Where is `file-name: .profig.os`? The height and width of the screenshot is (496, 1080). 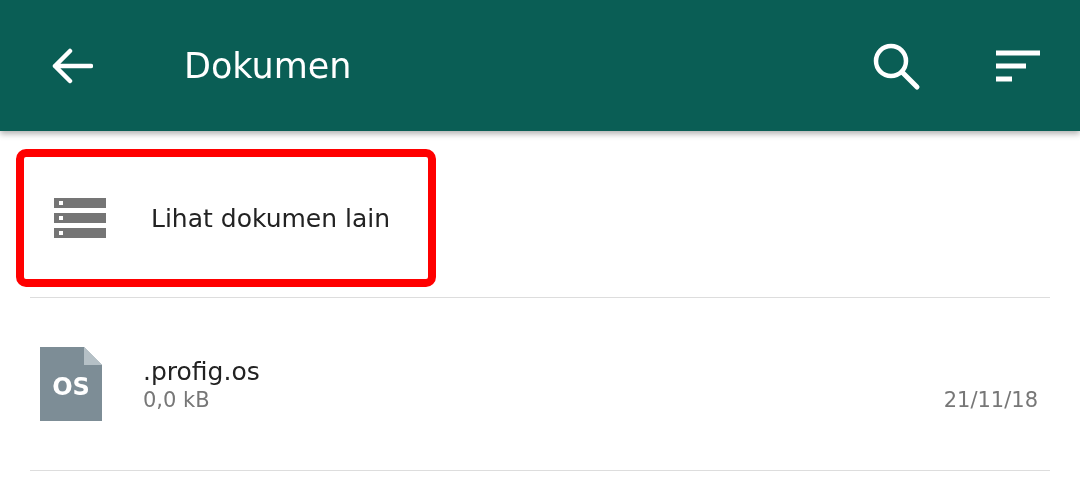 file-name: .profig.os is located at coordinates (202, 371).